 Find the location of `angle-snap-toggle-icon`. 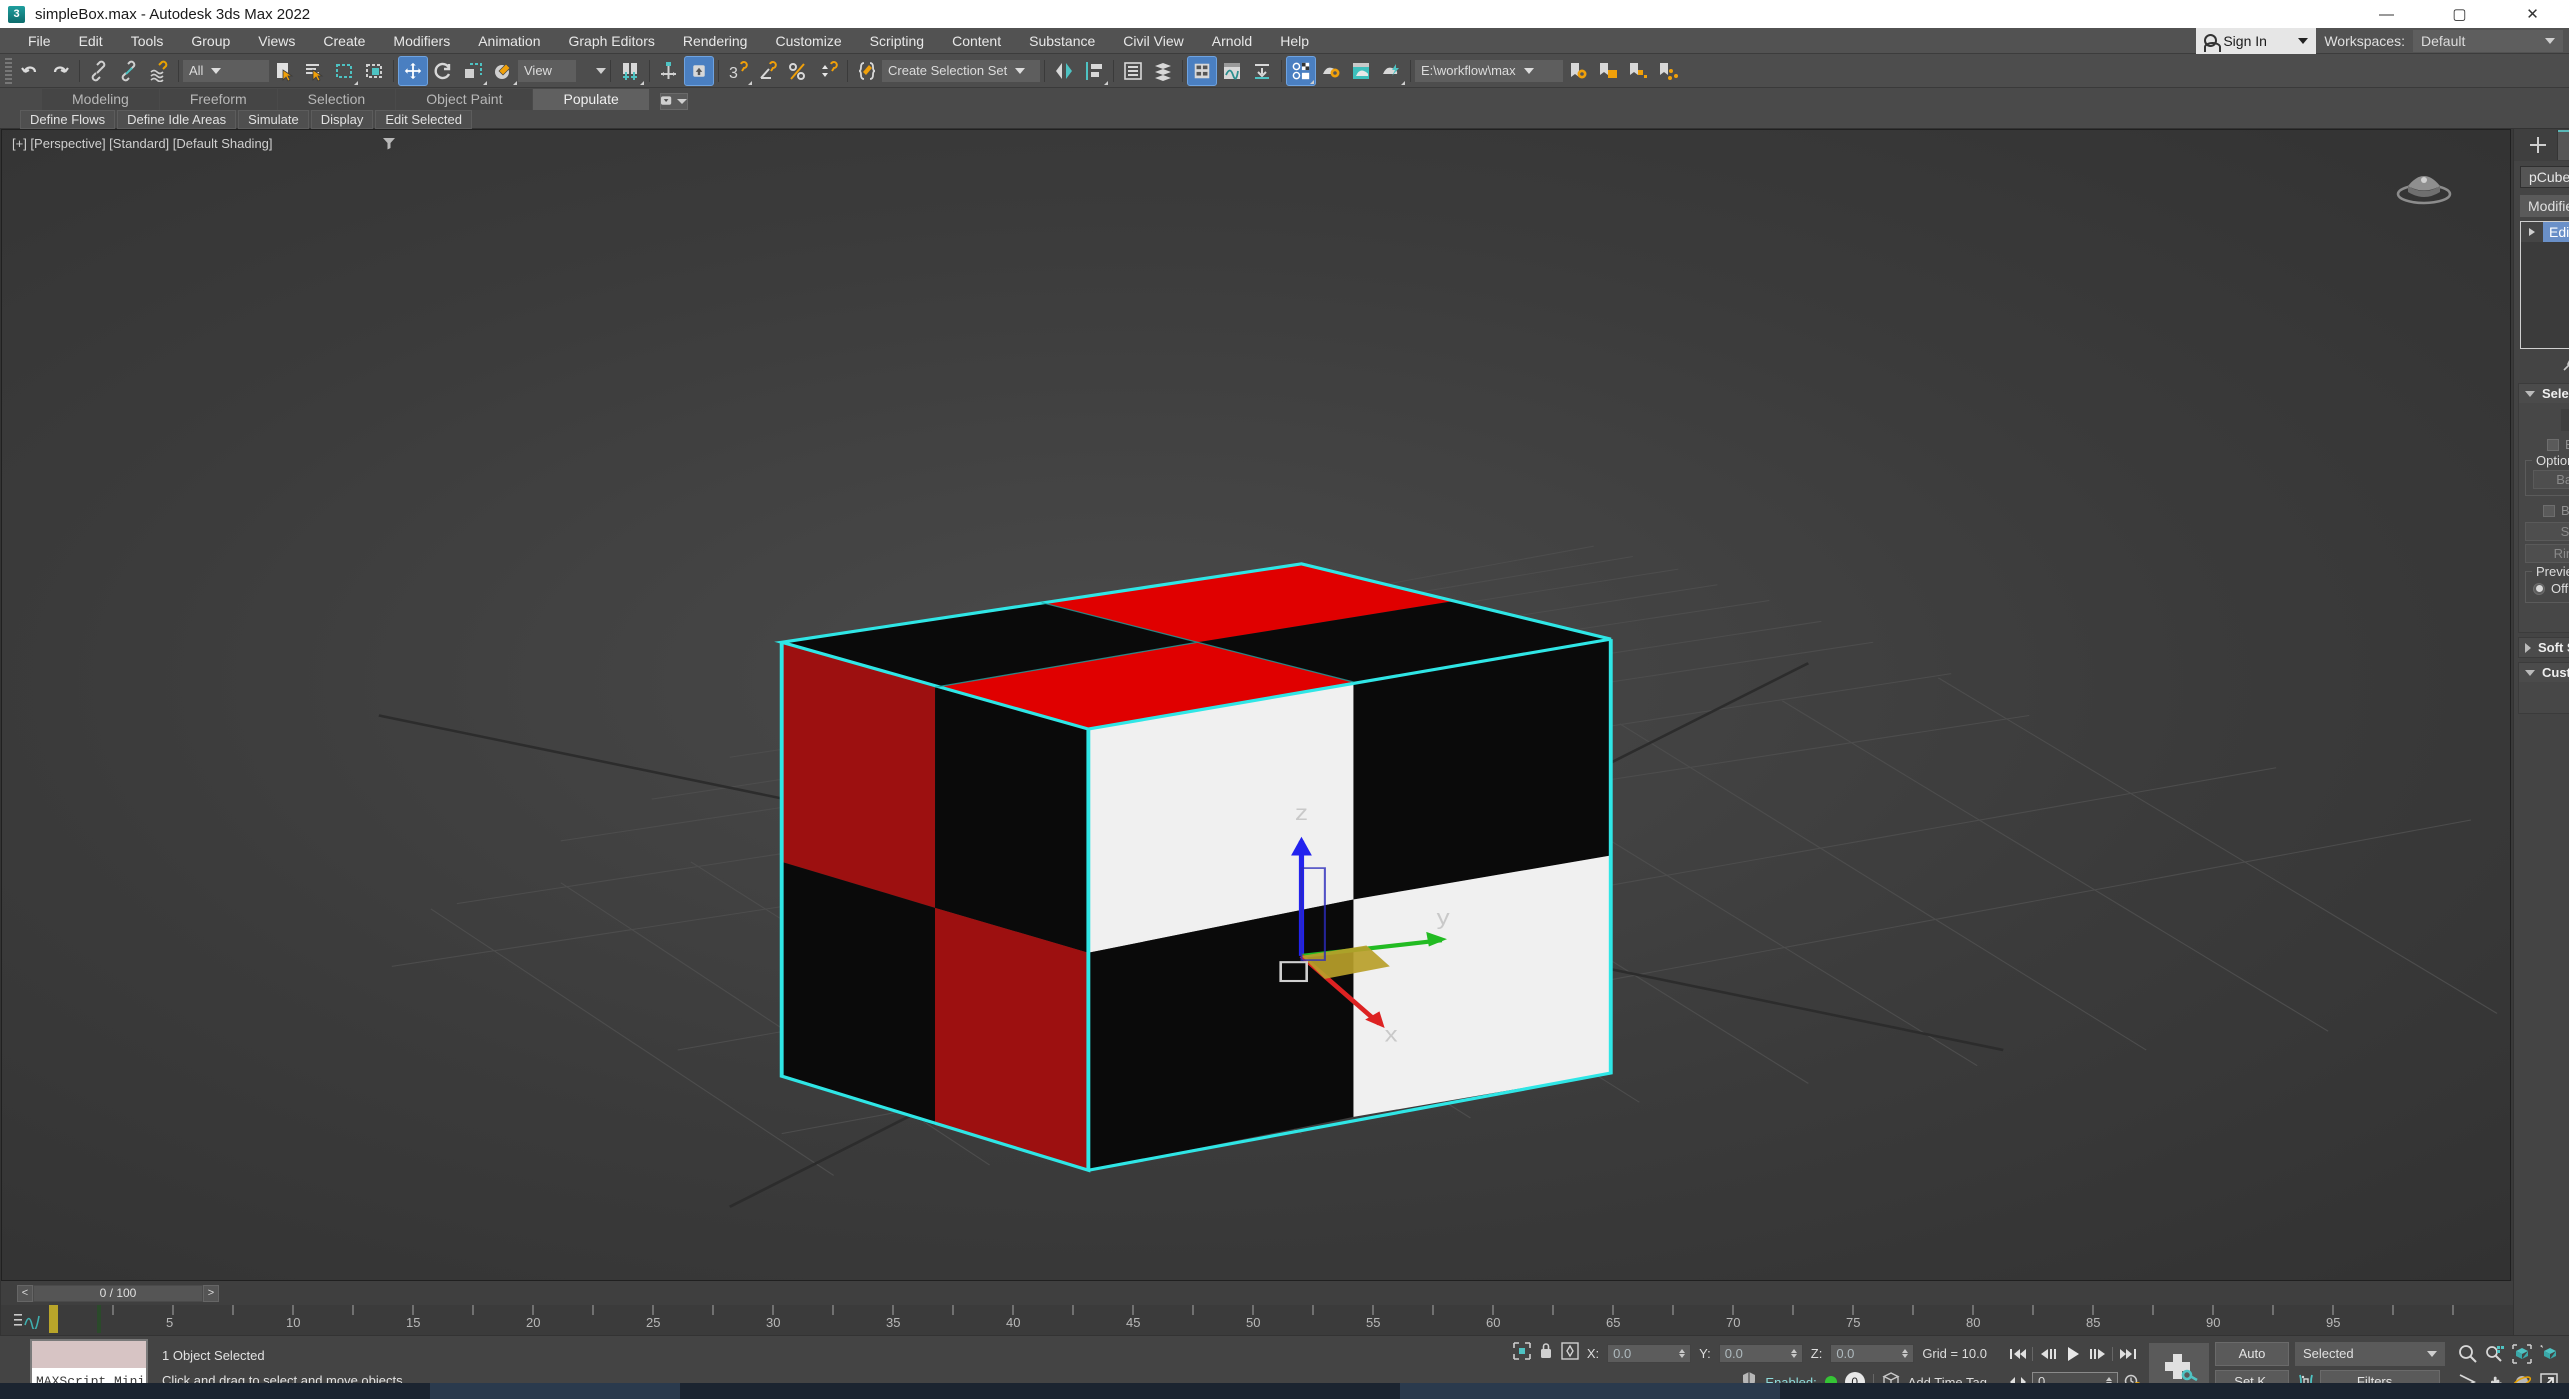

angle-snap-toggle-icon is located at coordinates (768, 71).